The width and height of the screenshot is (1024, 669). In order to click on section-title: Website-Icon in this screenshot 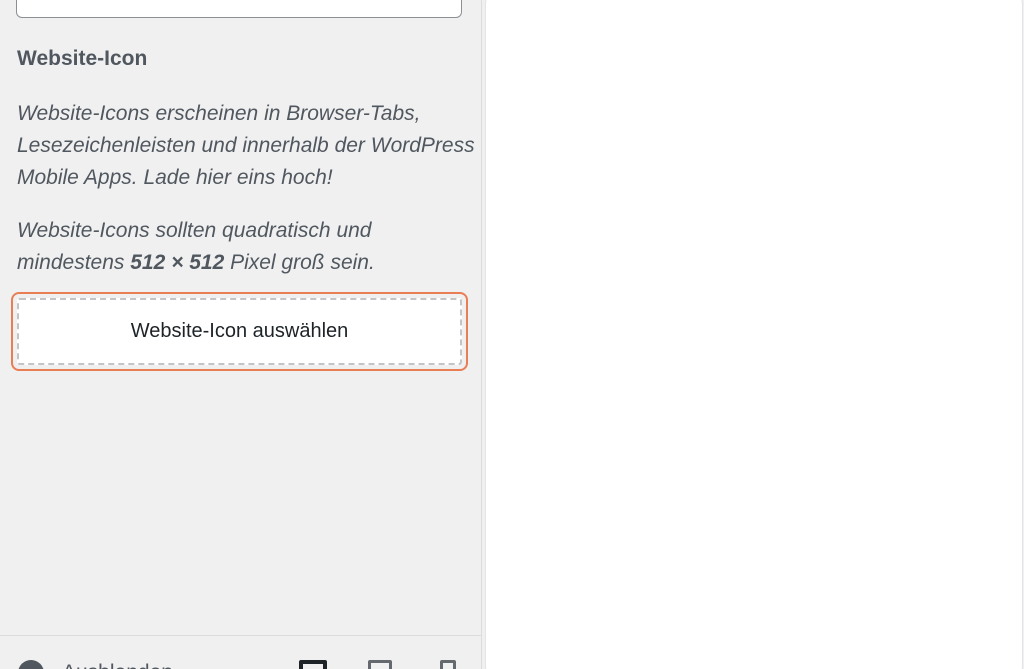, I will do `click(82, 58)`.